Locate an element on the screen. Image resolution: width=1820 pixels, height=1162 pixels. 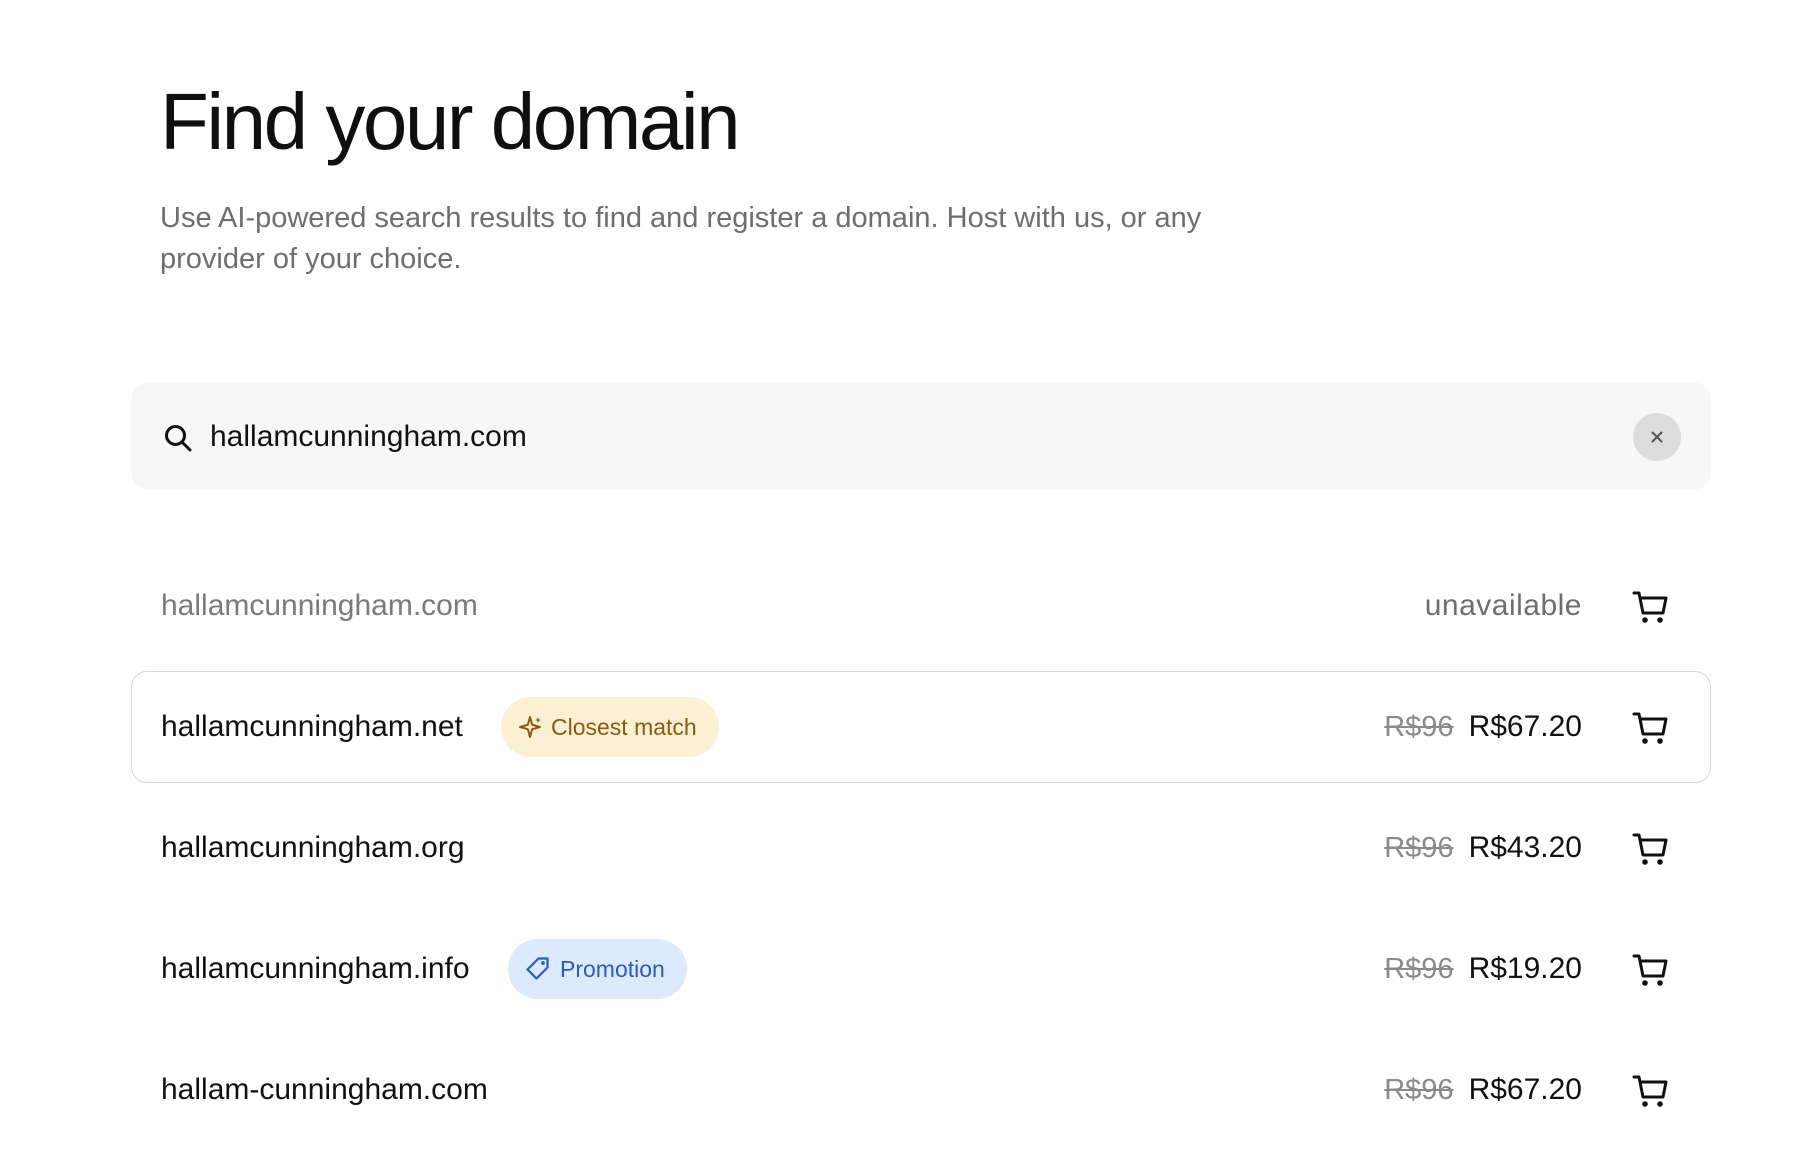
promotion-badge: Promotion is located at coordinates (597, 969).